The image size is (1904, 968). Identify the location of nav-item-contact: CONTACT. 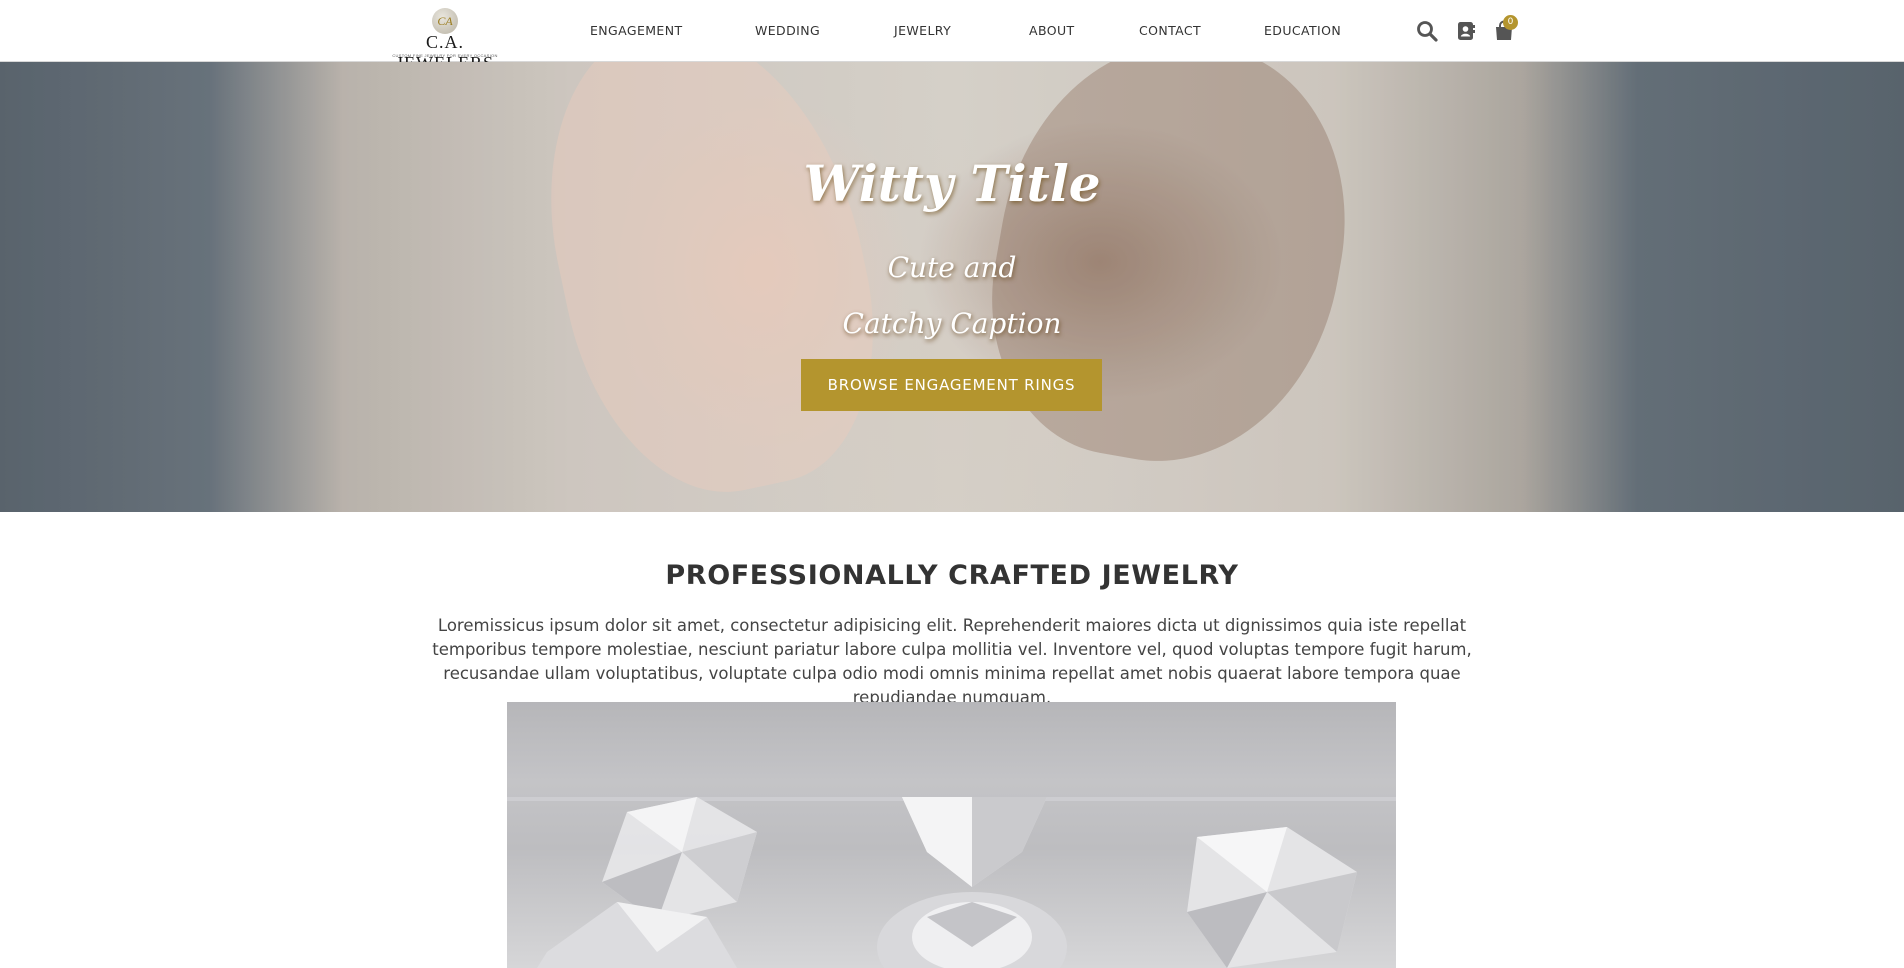
(1170, 30).